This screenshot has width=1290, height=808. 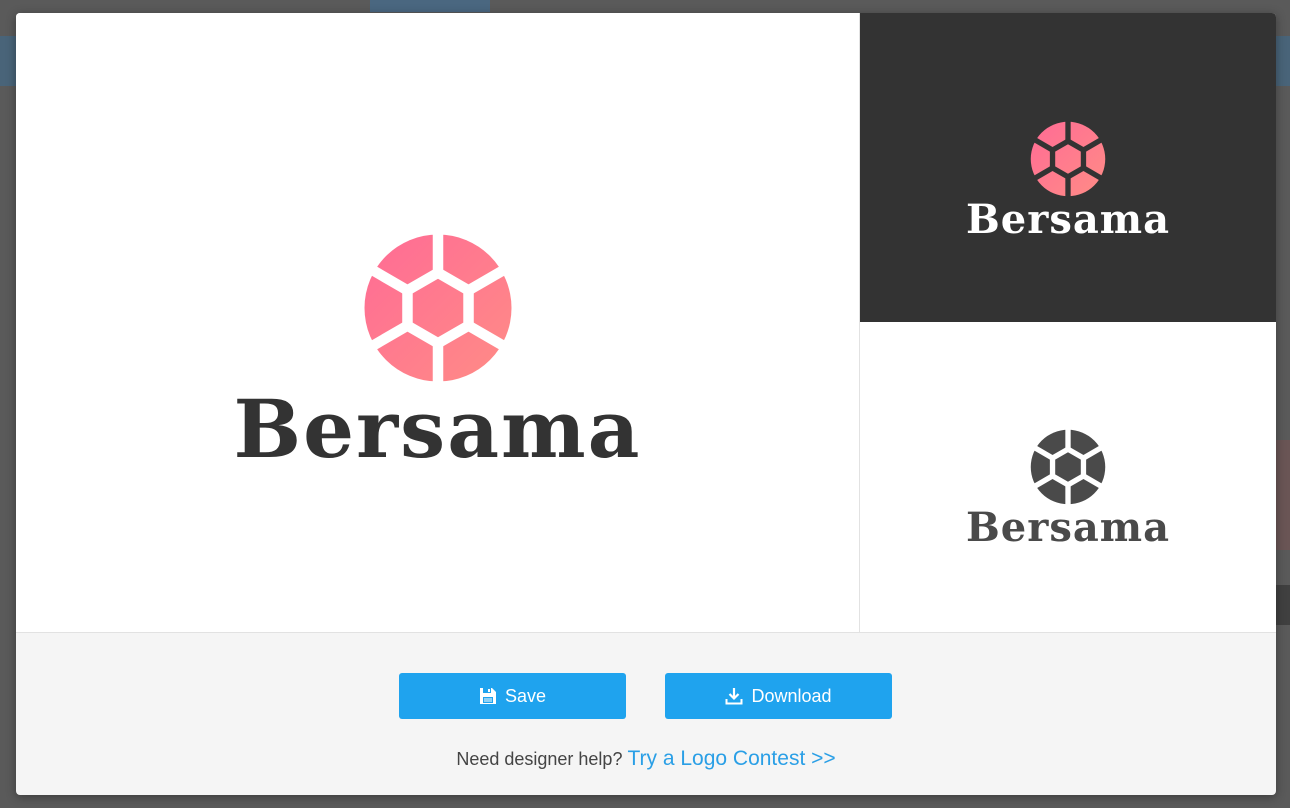 I want to click on save-button-label: Save, so click(x=525, y=695).